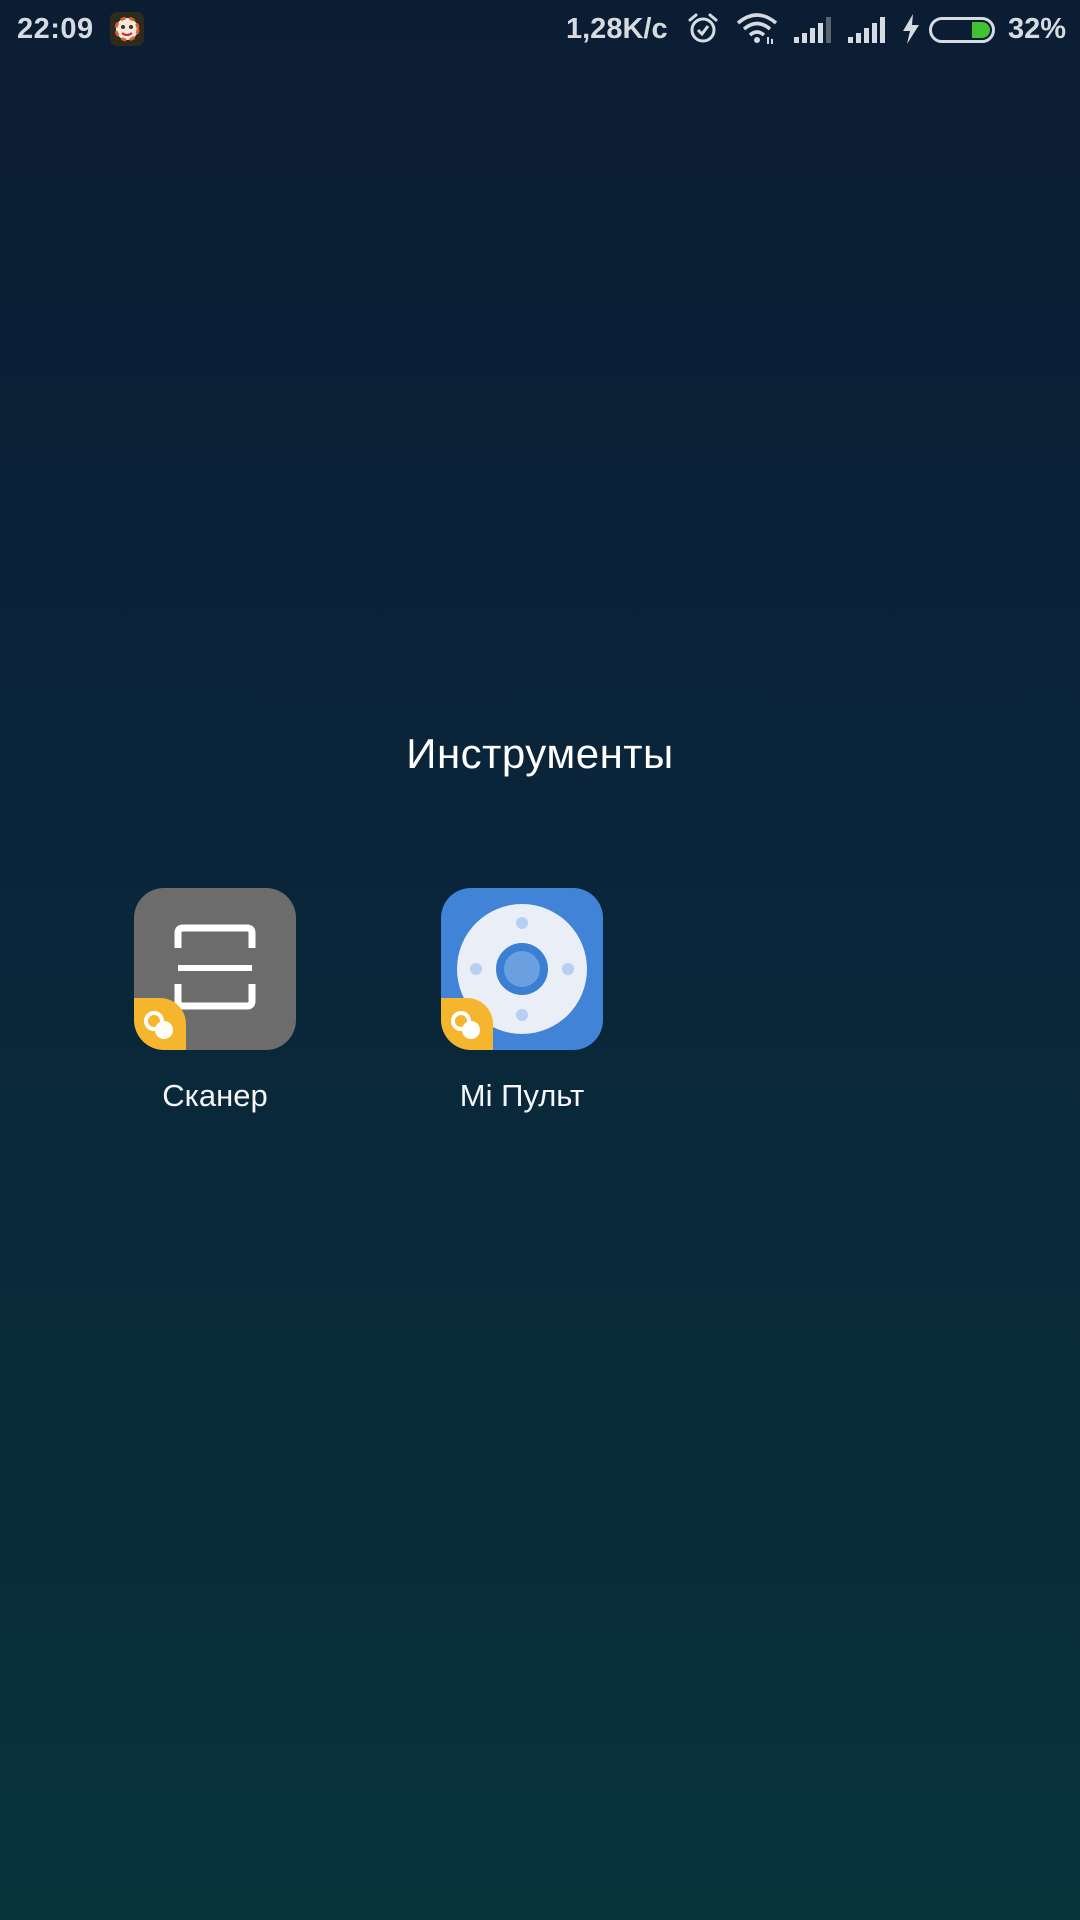  Describe the element at coordinates (215, 1095) in the screenshot. I see `app-label: Сканер` at that location.